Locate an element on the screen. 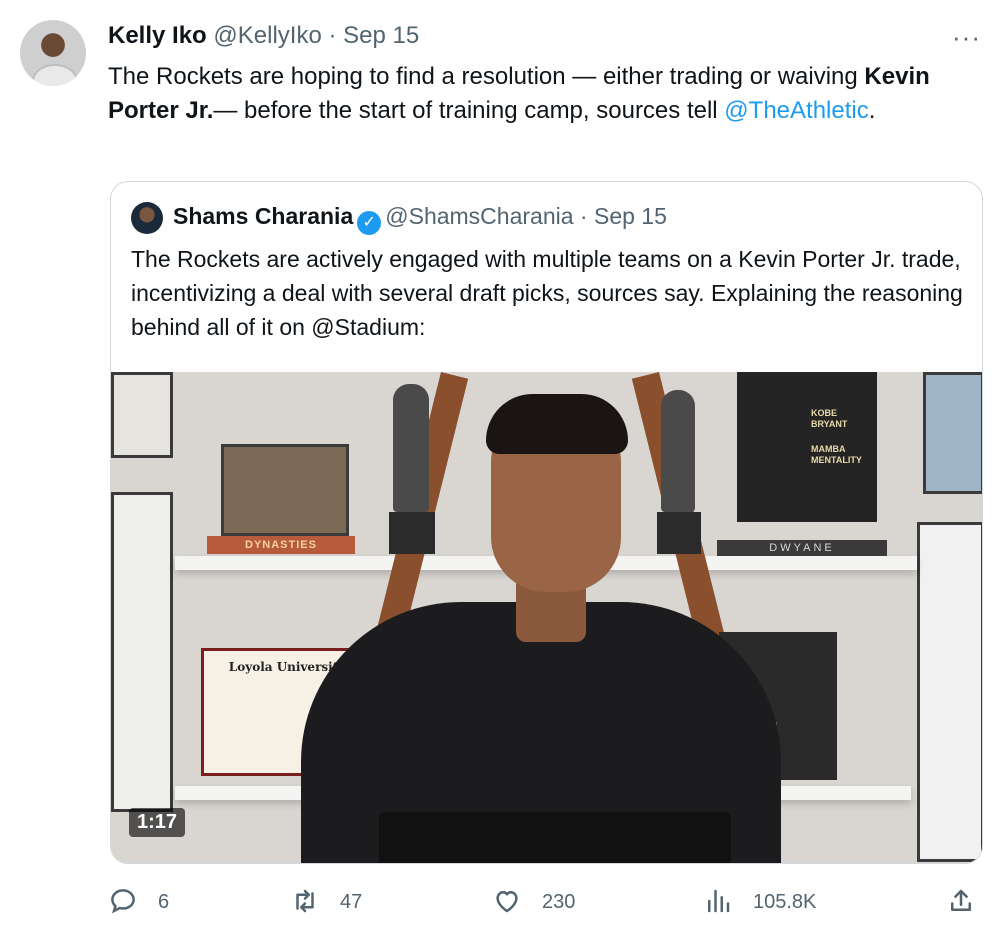 The width and height of the screenshot is (1000, 942). quoted-date: Sep 15 is located at coordinates (630, 216).